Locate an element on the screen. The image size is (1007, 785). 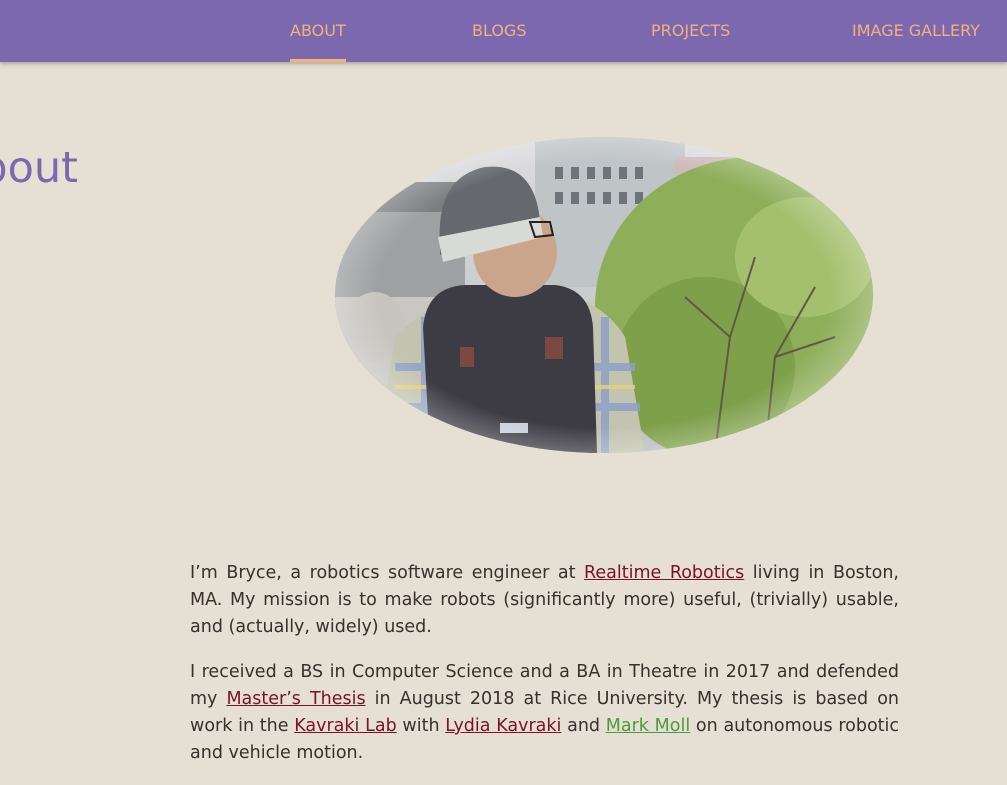
page-title: About is located at coordinates (39, 168).